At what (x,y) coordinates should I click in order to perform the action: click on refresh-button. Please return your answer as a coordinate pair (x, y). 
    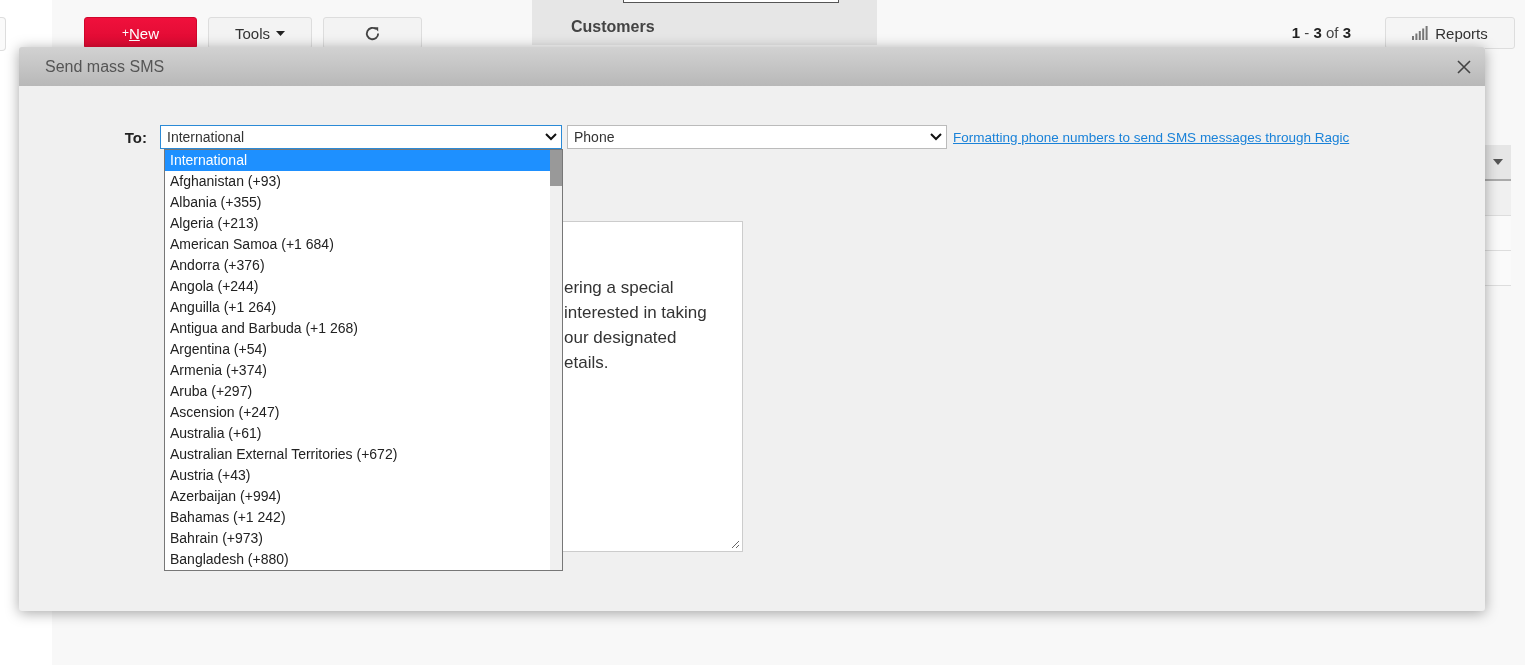
    Looking at the image, I should click on (372, 33).